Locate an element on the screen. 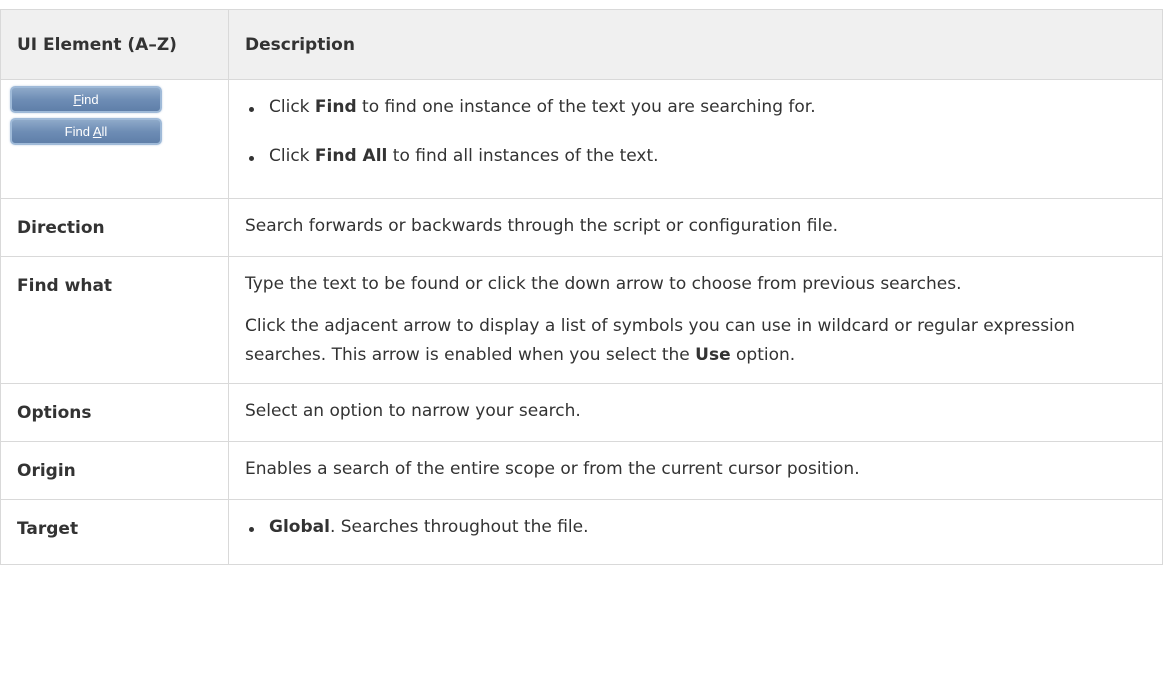 Image resolution: width=1164 pixels, height=679 pixels. header-row: UI Element (A–Z) Description is located at coordinates (581, 44).